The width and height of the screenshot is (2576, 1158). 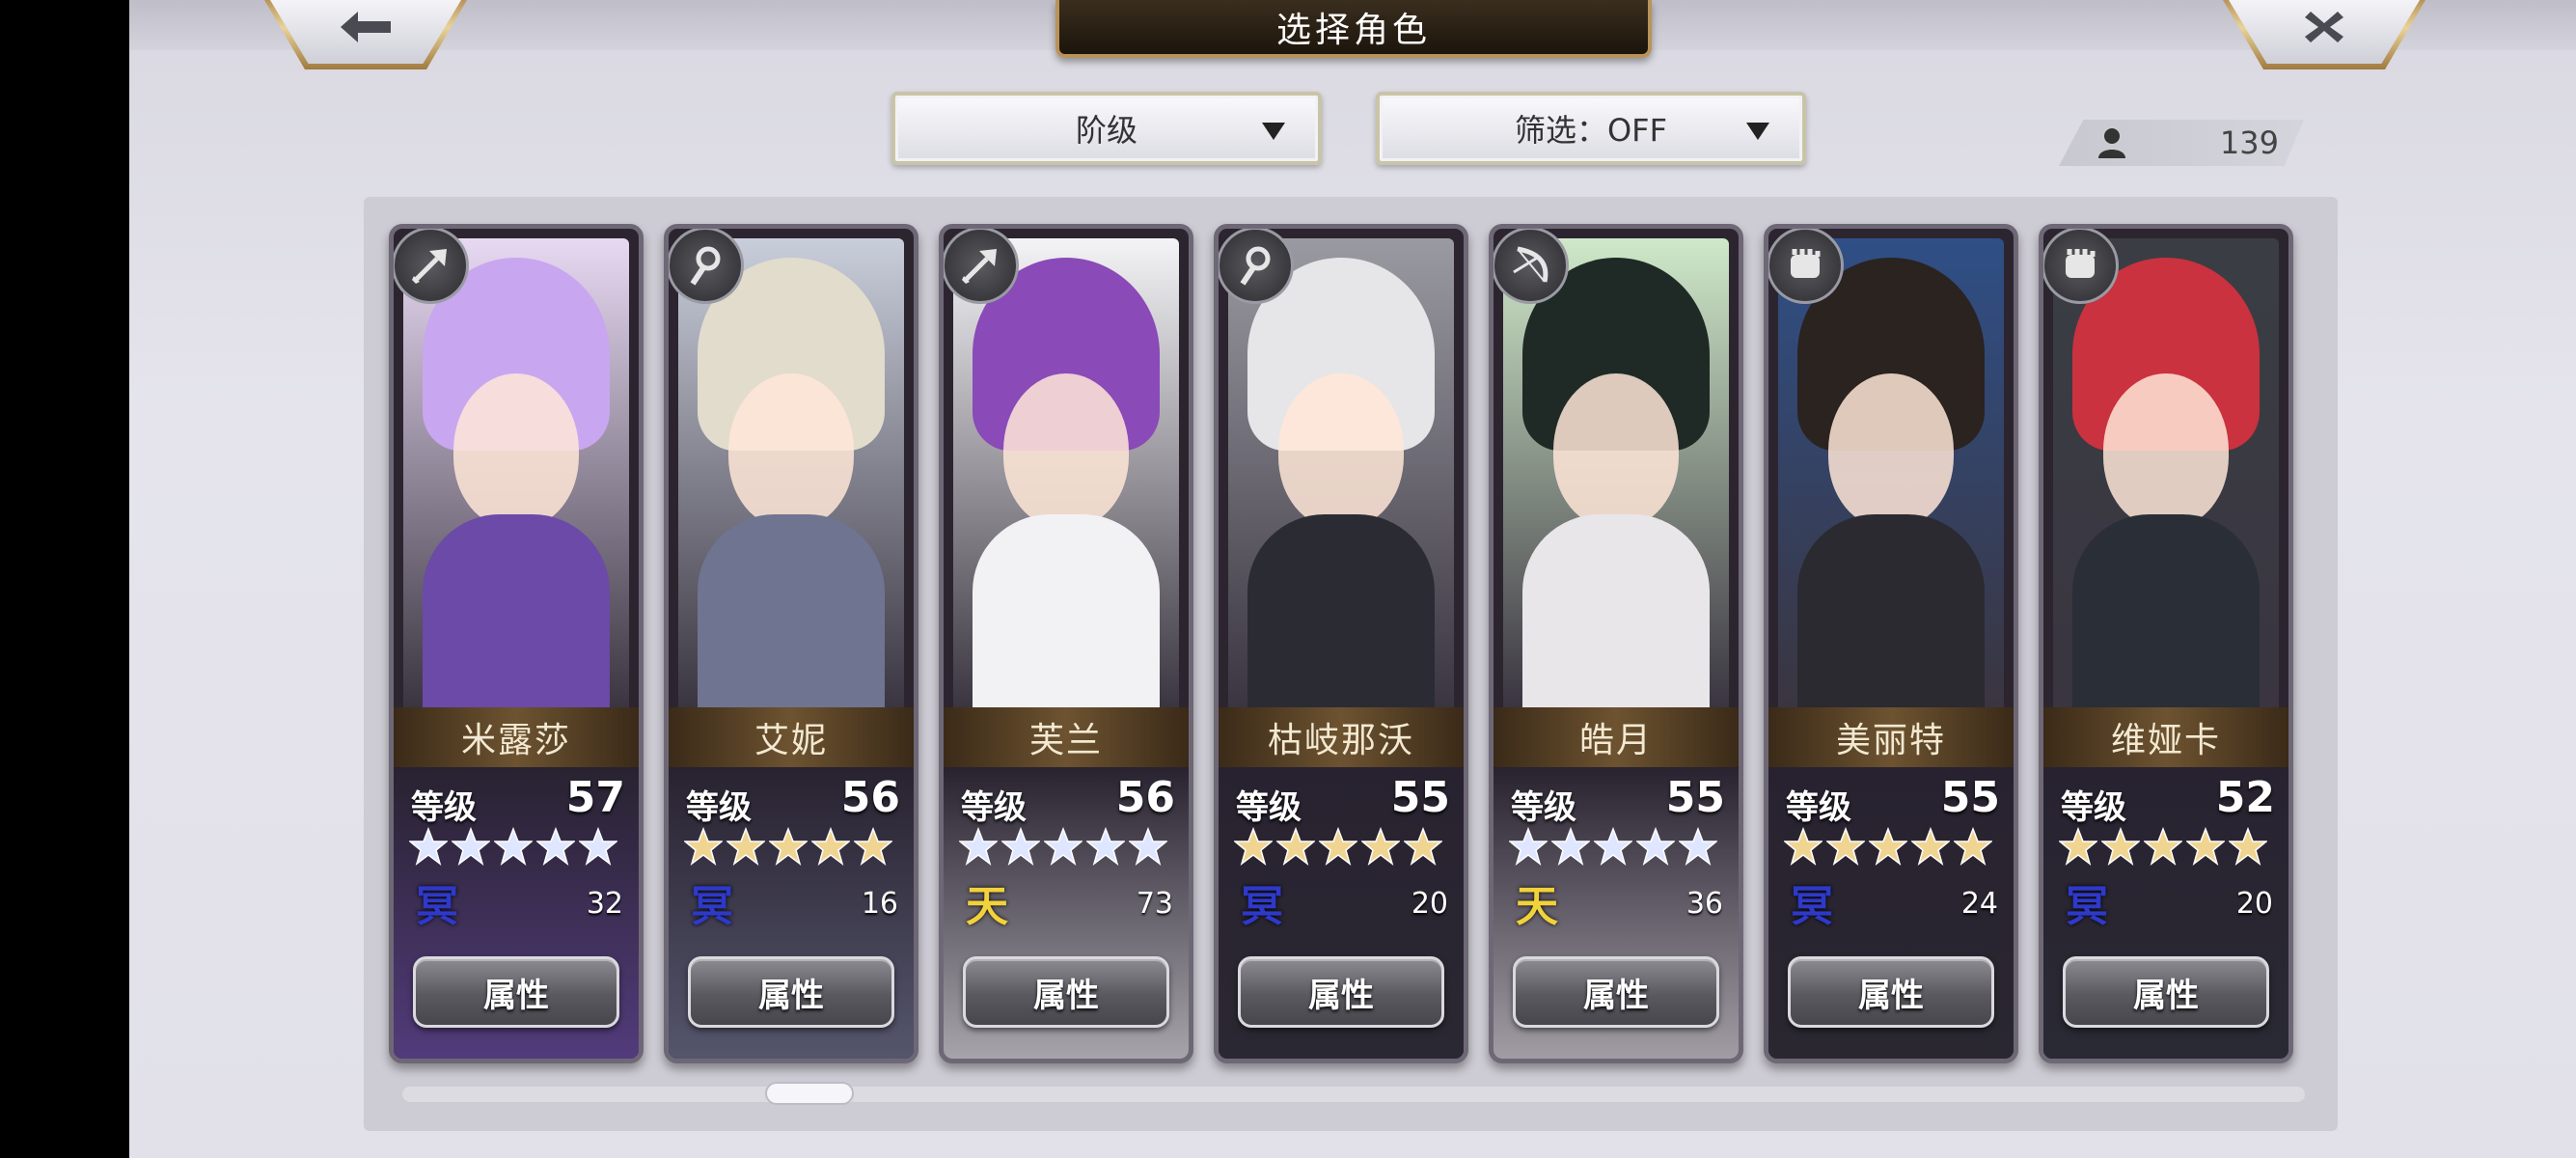 What do you see at coordinates (2249, 142) in the screenshot?
I see `roster-count-value: 139` at bounding box center [2249, 142].